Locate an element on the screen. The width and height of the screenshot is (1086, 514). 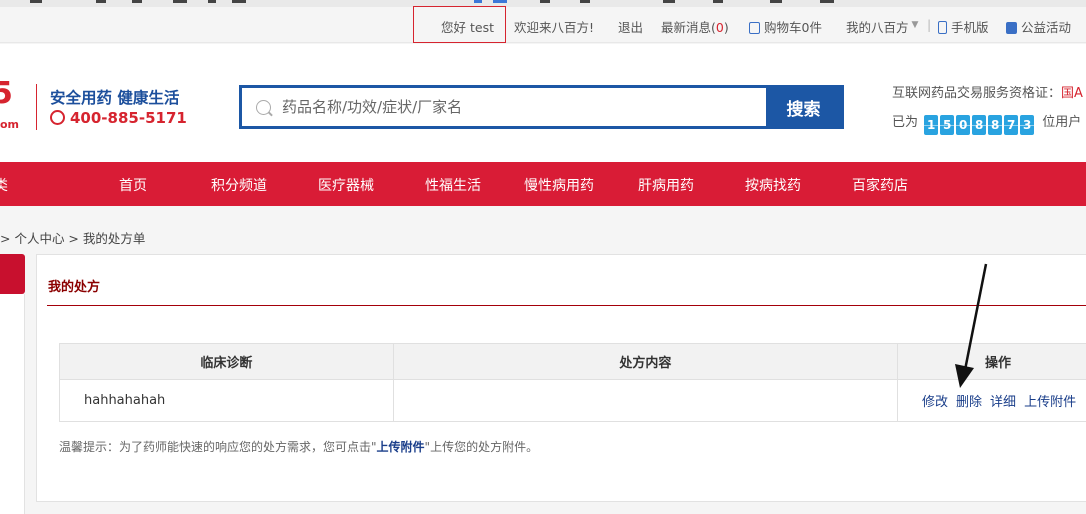
breadcrumb: > 个人中心 > 我的处方单 is located at coordinates (73, 238).